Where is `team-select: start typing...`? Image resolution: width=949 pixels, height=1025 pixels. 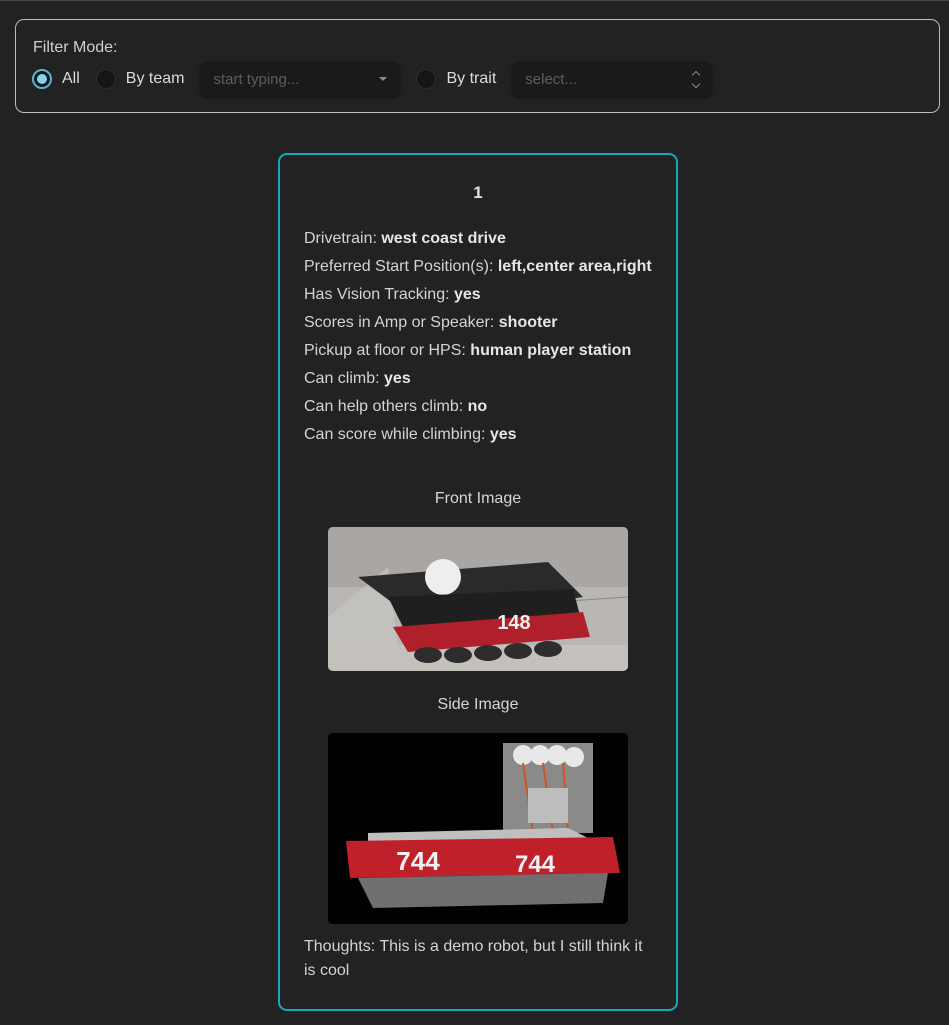
team-select: start typing... is located at coordinates (300, 79).